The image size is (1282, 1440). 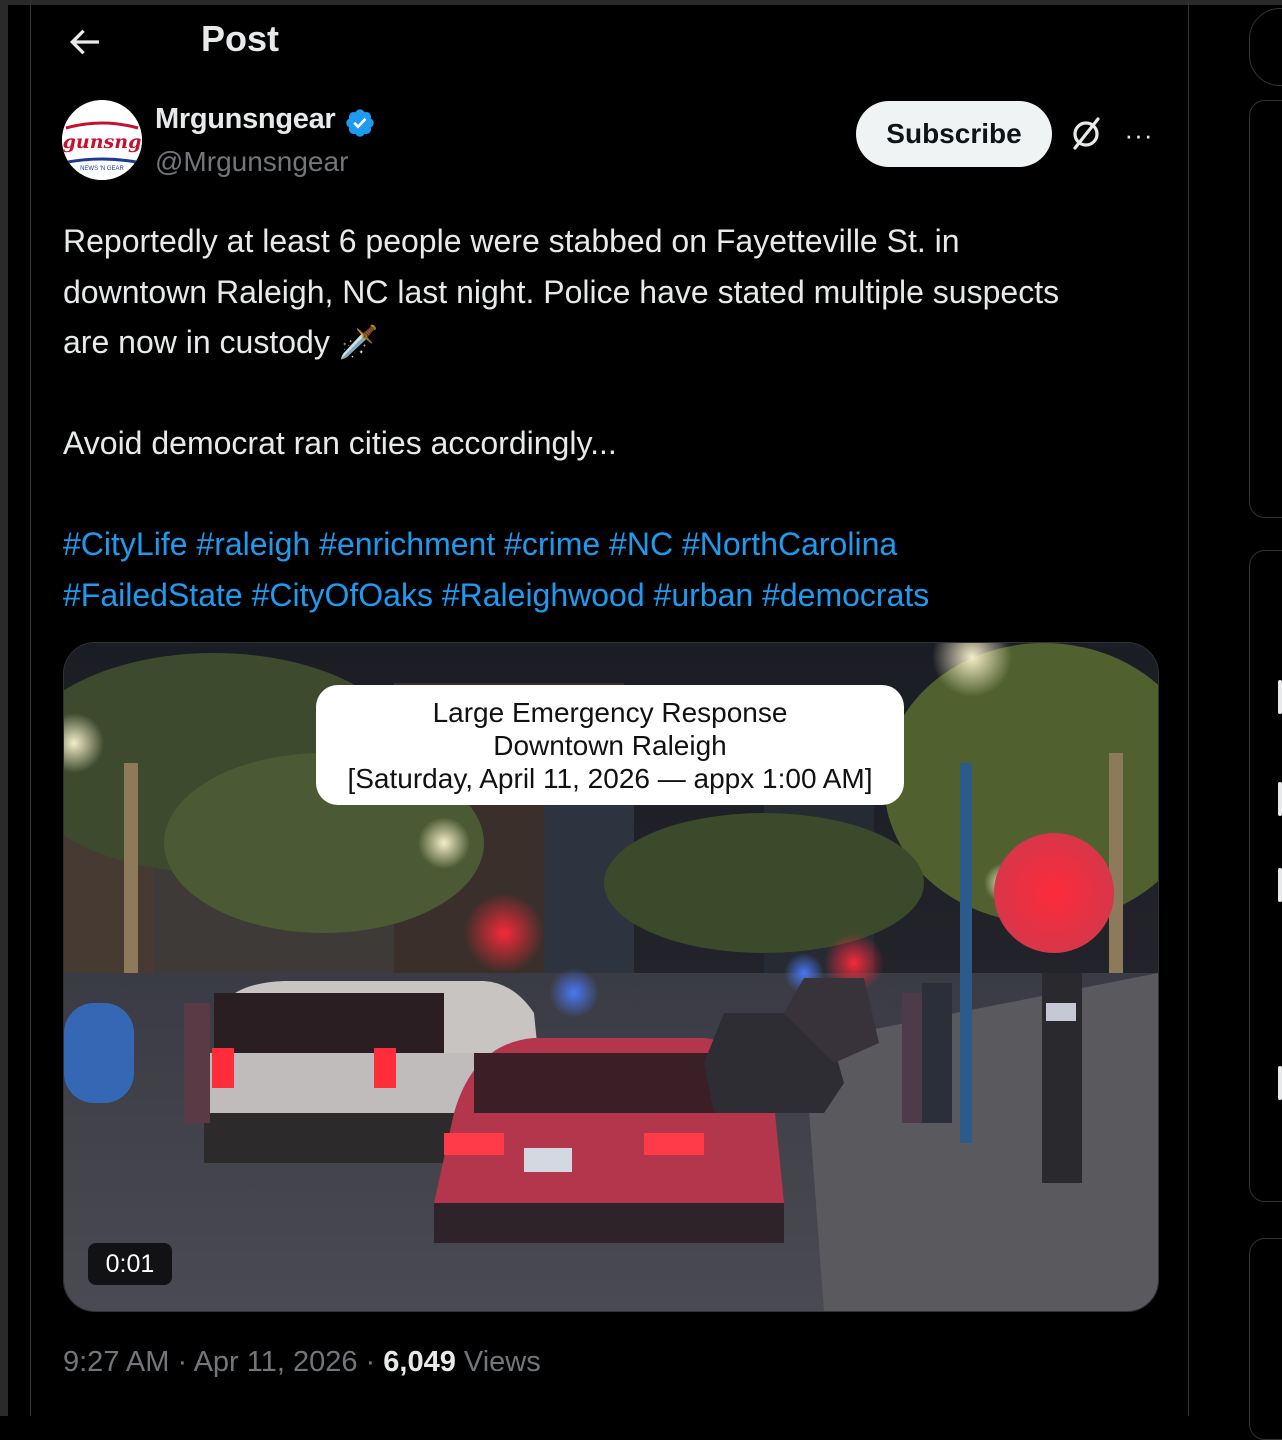 I want to click on hashtag-link: #Raleighwood, so click(x=543, y=595).